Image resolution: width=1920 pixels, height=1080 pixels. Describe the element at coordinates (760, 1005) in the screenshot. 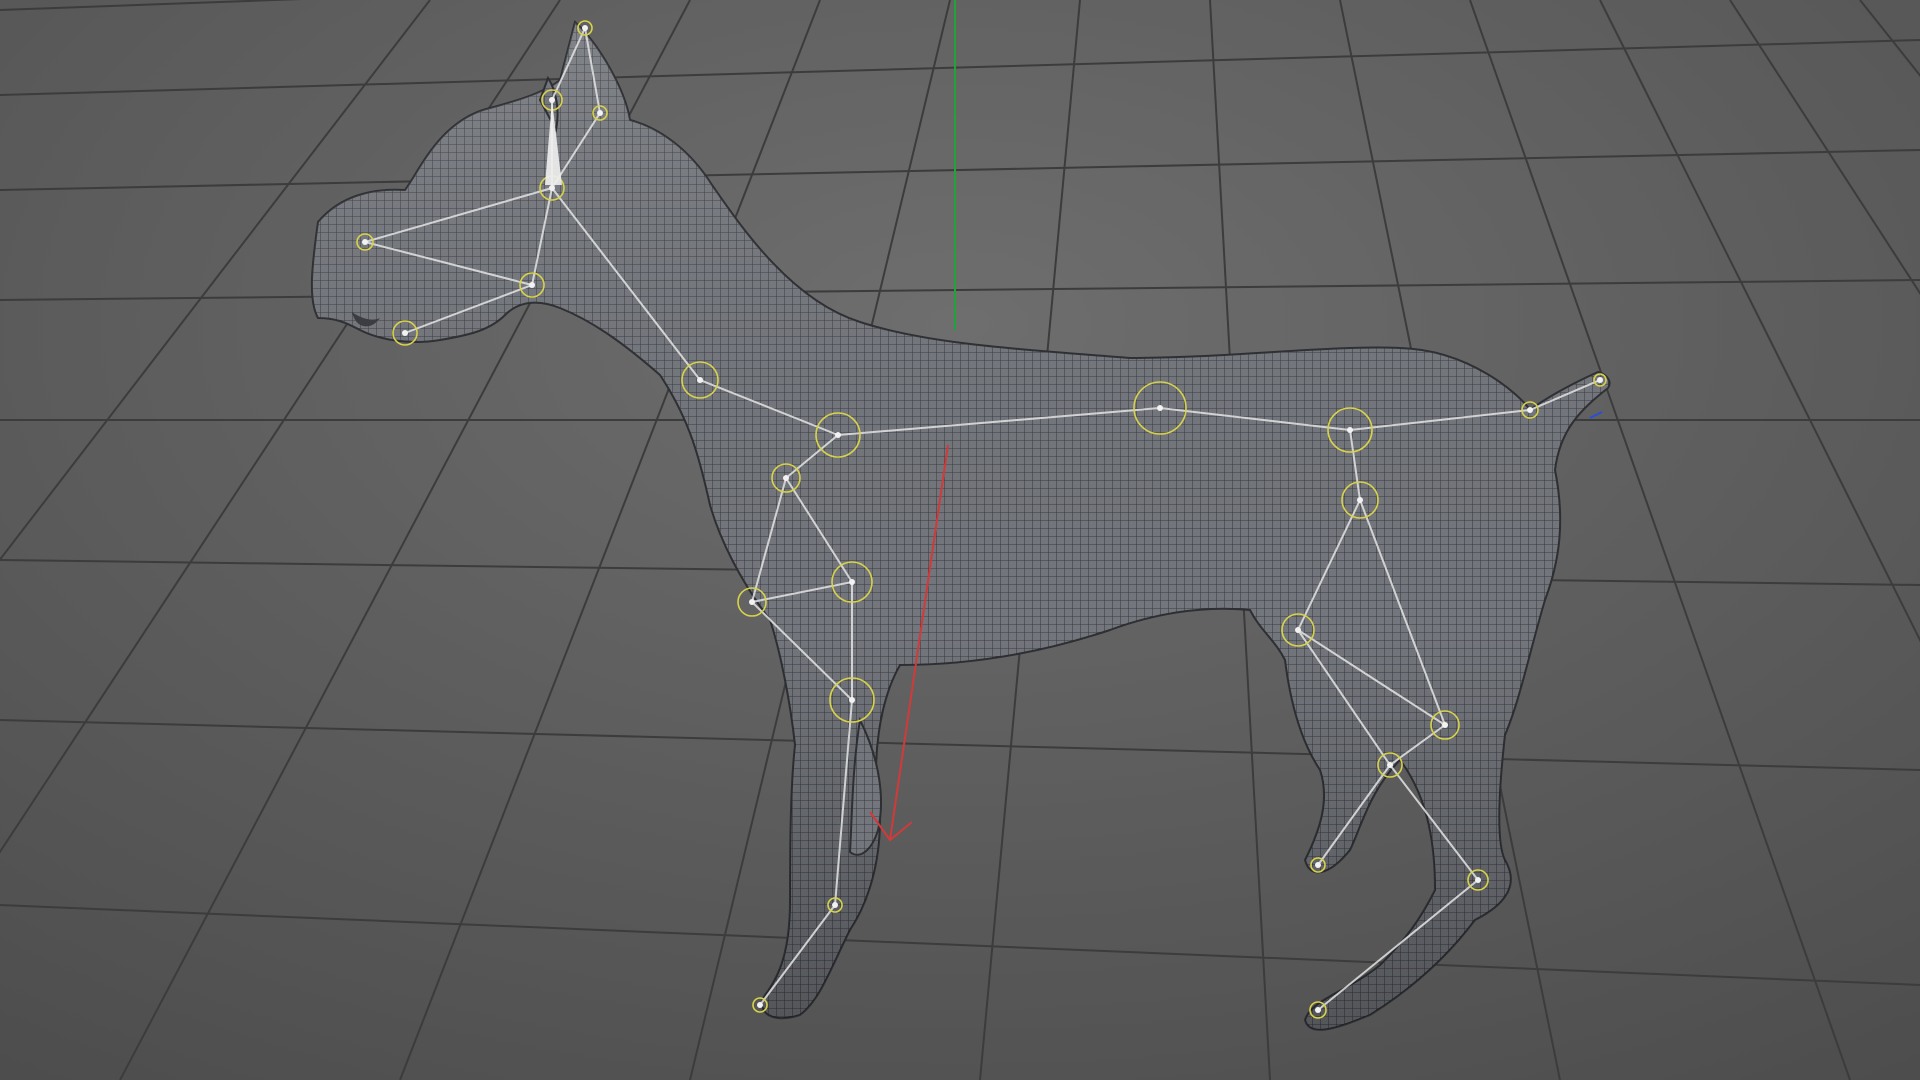

I see `joint-dot-pawF2` at that location.